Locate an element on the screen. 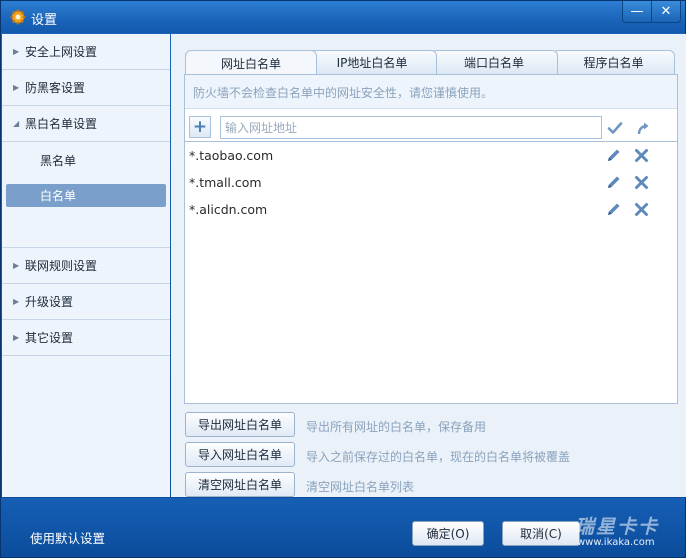 The width and height of the screenshot is (686, 558). watermark-text: 瑞星卡卡 is located at coordinates (617, 527).